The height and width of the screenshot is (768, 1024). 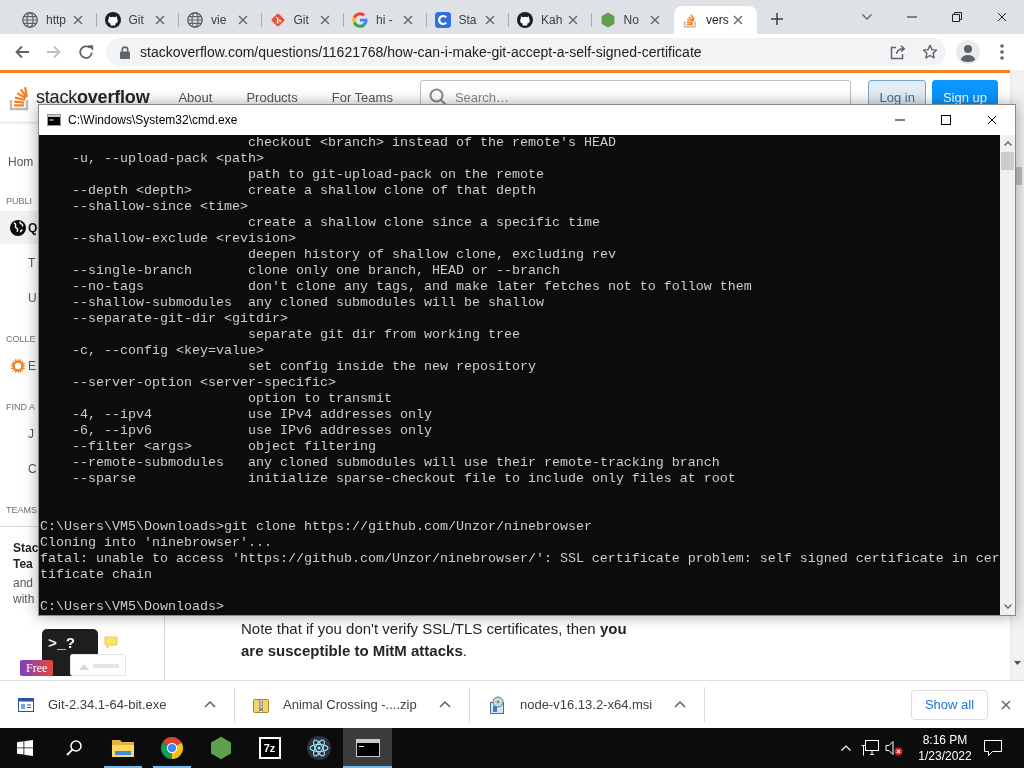 I want to click on restore-icon, so click(x=956, y=17).